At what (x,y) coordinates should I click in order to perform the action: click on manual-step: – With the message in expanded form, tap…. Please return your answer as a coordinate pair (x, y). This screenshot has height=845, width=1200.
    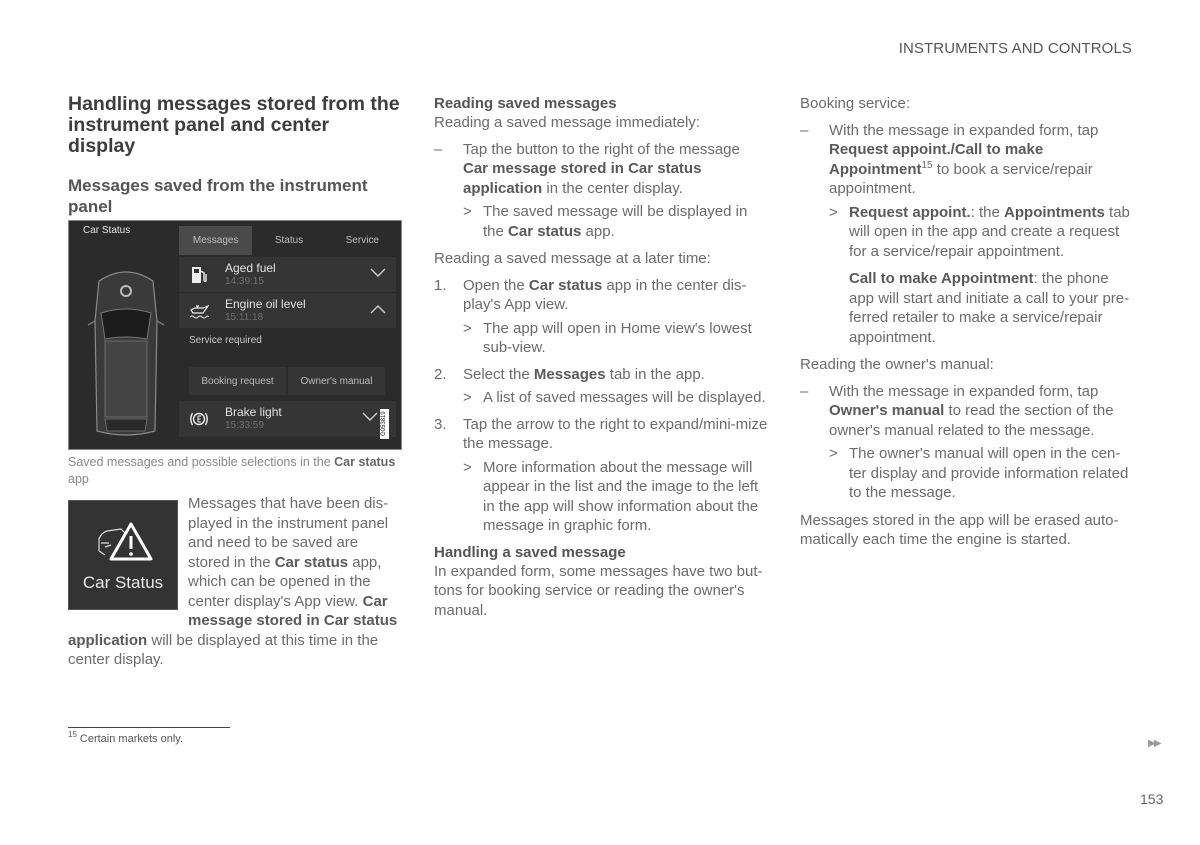
    Looking at the image, I should click on (967, 442).